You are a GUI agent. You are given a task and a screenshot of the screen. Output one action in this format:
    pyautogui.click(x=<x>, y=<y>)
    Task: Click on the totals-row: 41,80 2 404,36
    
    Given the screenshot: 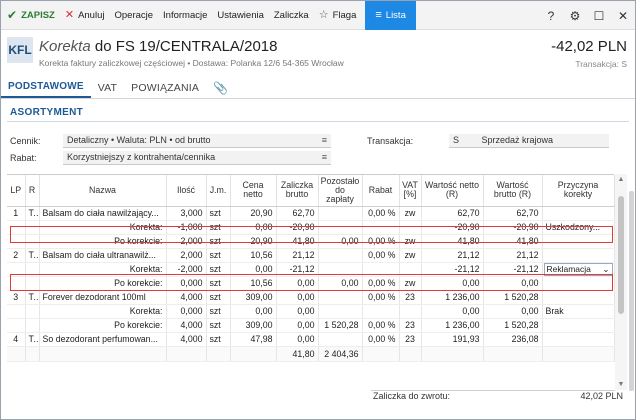 What is the action you would take?
    pyautogui.click(x=311, y=353)
    